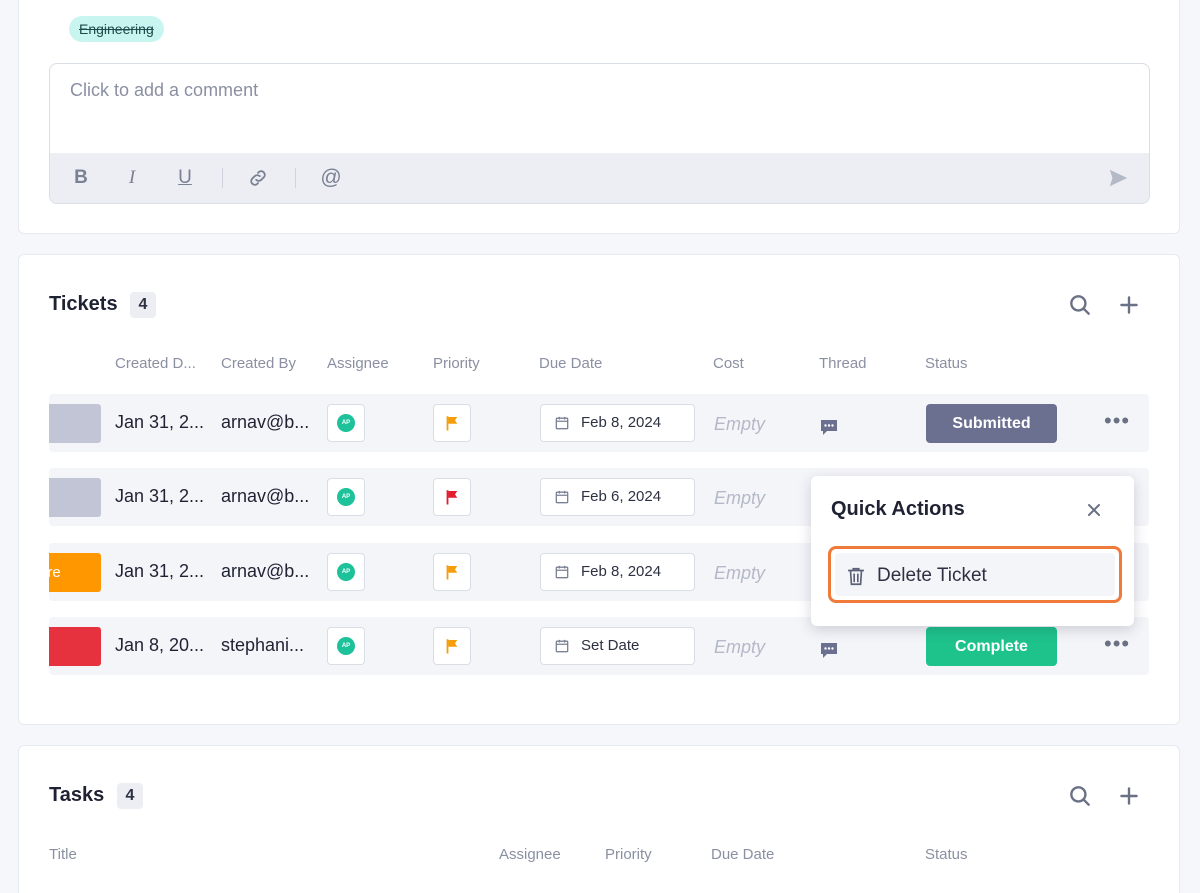 The image size is (1200, 893). What do you see at coordinates (991, 423) in the screenshot?
I see `status-button: Submitted` at bounding box center [991, 423].